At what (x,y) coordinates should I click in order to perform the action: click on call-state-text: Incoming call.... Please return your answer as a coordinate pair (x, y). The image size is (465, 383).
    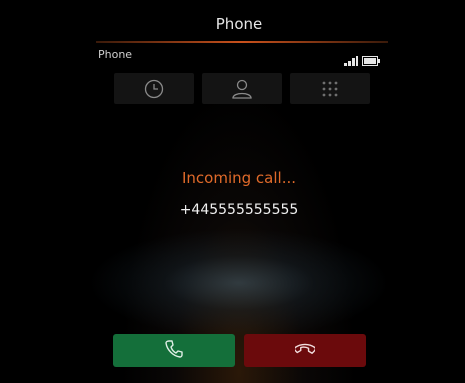
    Looking at the image, I should click on (238, 178).